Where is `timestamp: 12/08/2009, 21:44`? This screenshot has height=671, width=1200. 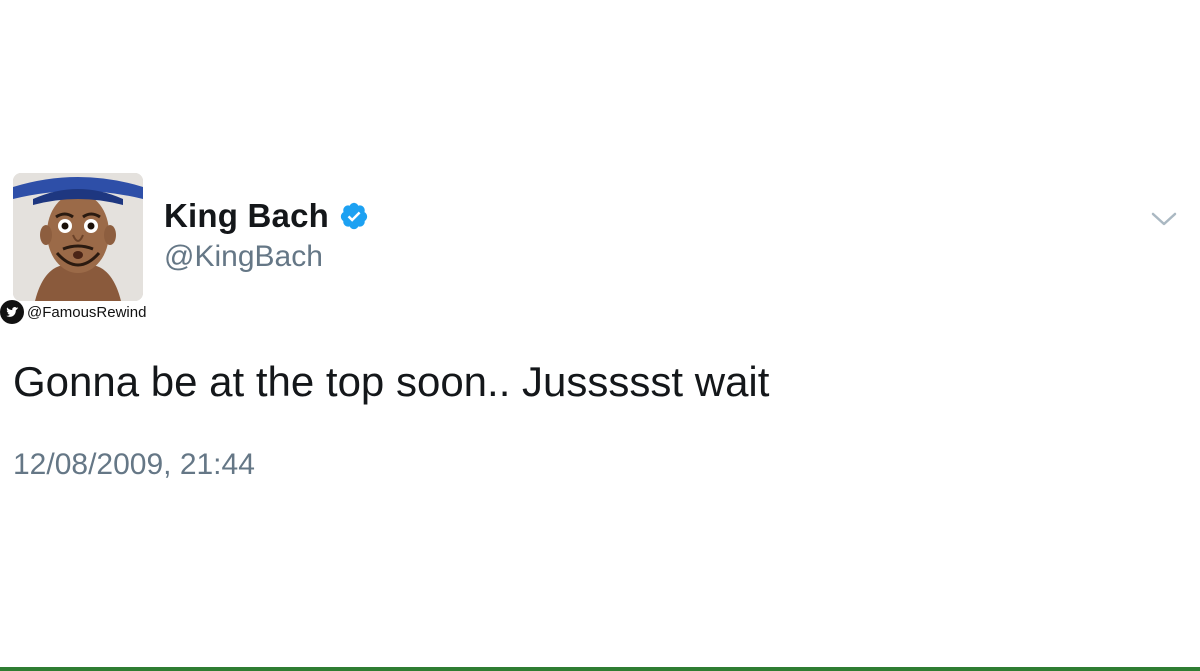
timestamp: 12/08/2009, 21:44 is located at coordinates (134, 465).